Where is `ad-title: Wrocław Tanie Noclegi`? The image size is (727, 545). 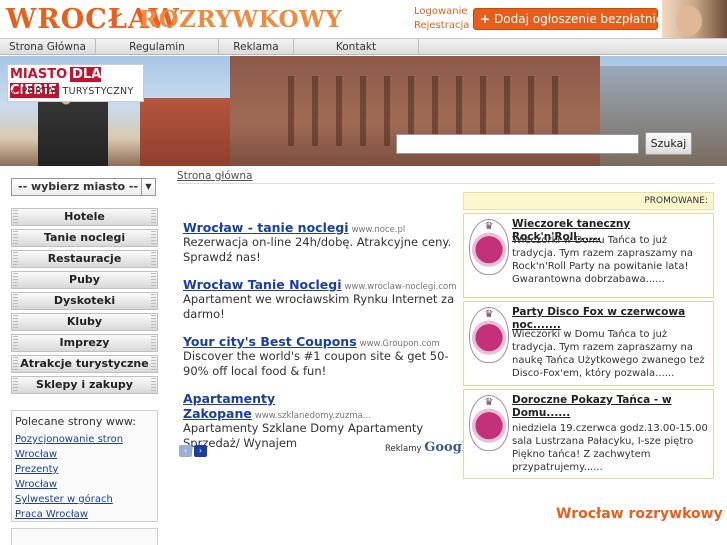 ad-title: Wrocław Tanie Noclegi is located at coordinates (262, 284).